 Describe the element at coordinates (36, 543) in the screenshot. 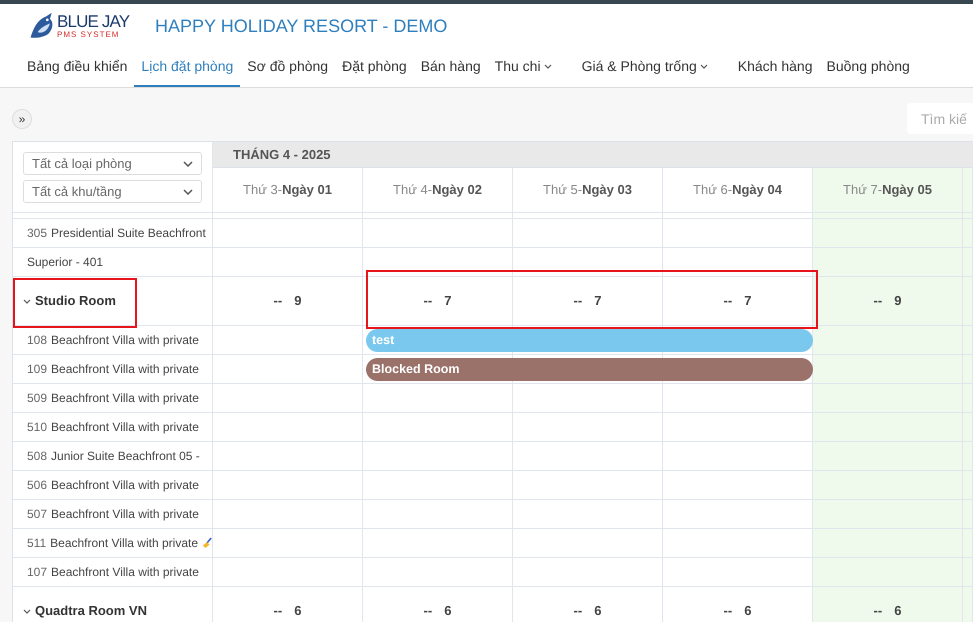

I see `room-number: 511` at that location.